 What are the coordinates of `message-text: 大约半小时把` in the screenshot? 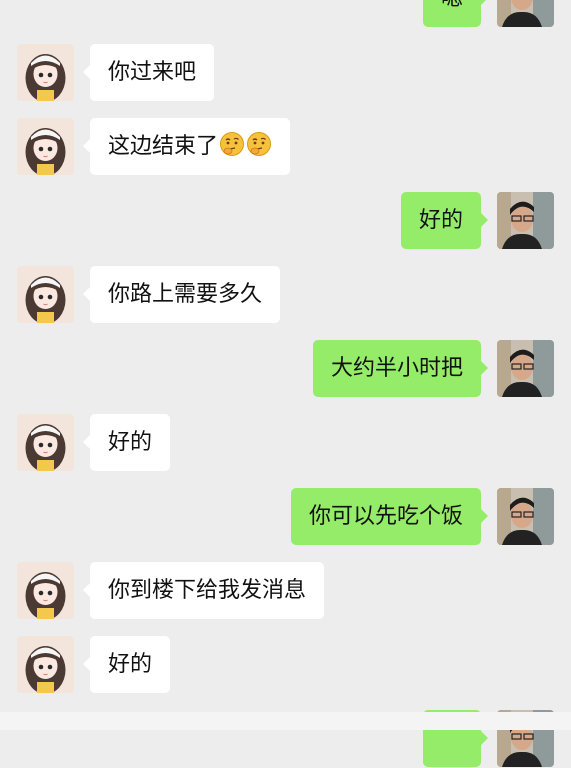 It's located at (396, 368).